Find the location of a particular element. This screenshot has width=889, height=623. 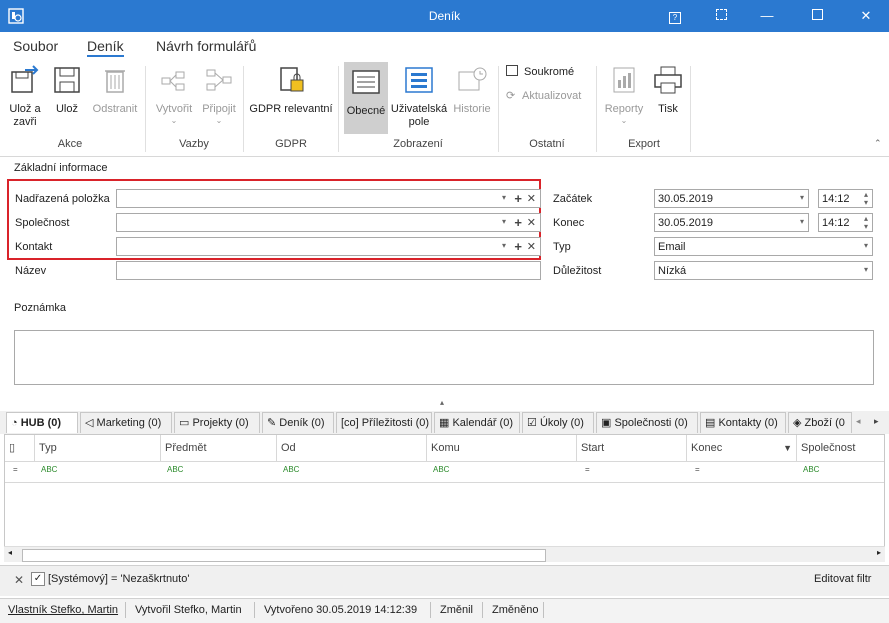

name-field is located at coordinates (328, 270).